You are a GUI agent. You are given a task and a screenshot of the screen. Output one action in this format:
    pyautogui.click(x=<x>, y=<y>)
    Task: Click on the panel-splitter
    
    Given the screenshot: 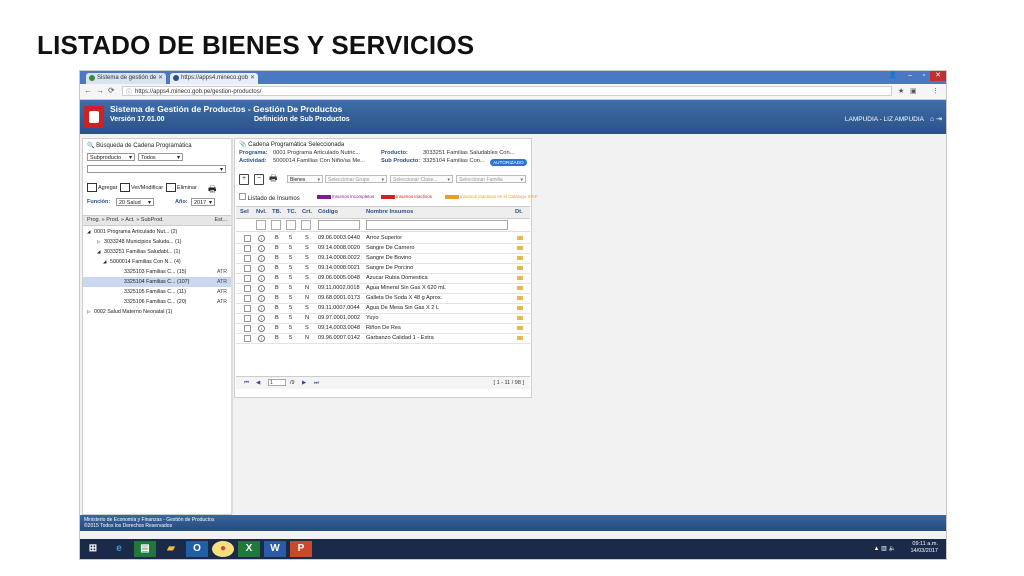 What is the action you would take?
    pyautogui.click(x=232, y=325)
    